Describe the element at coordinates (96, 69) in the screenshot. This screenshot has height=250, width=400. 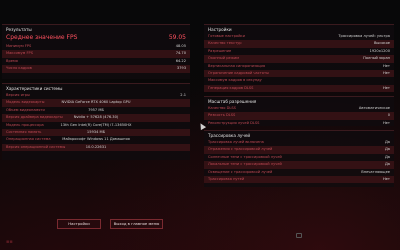
I see `result-row: Число кадров 3793` at that location.